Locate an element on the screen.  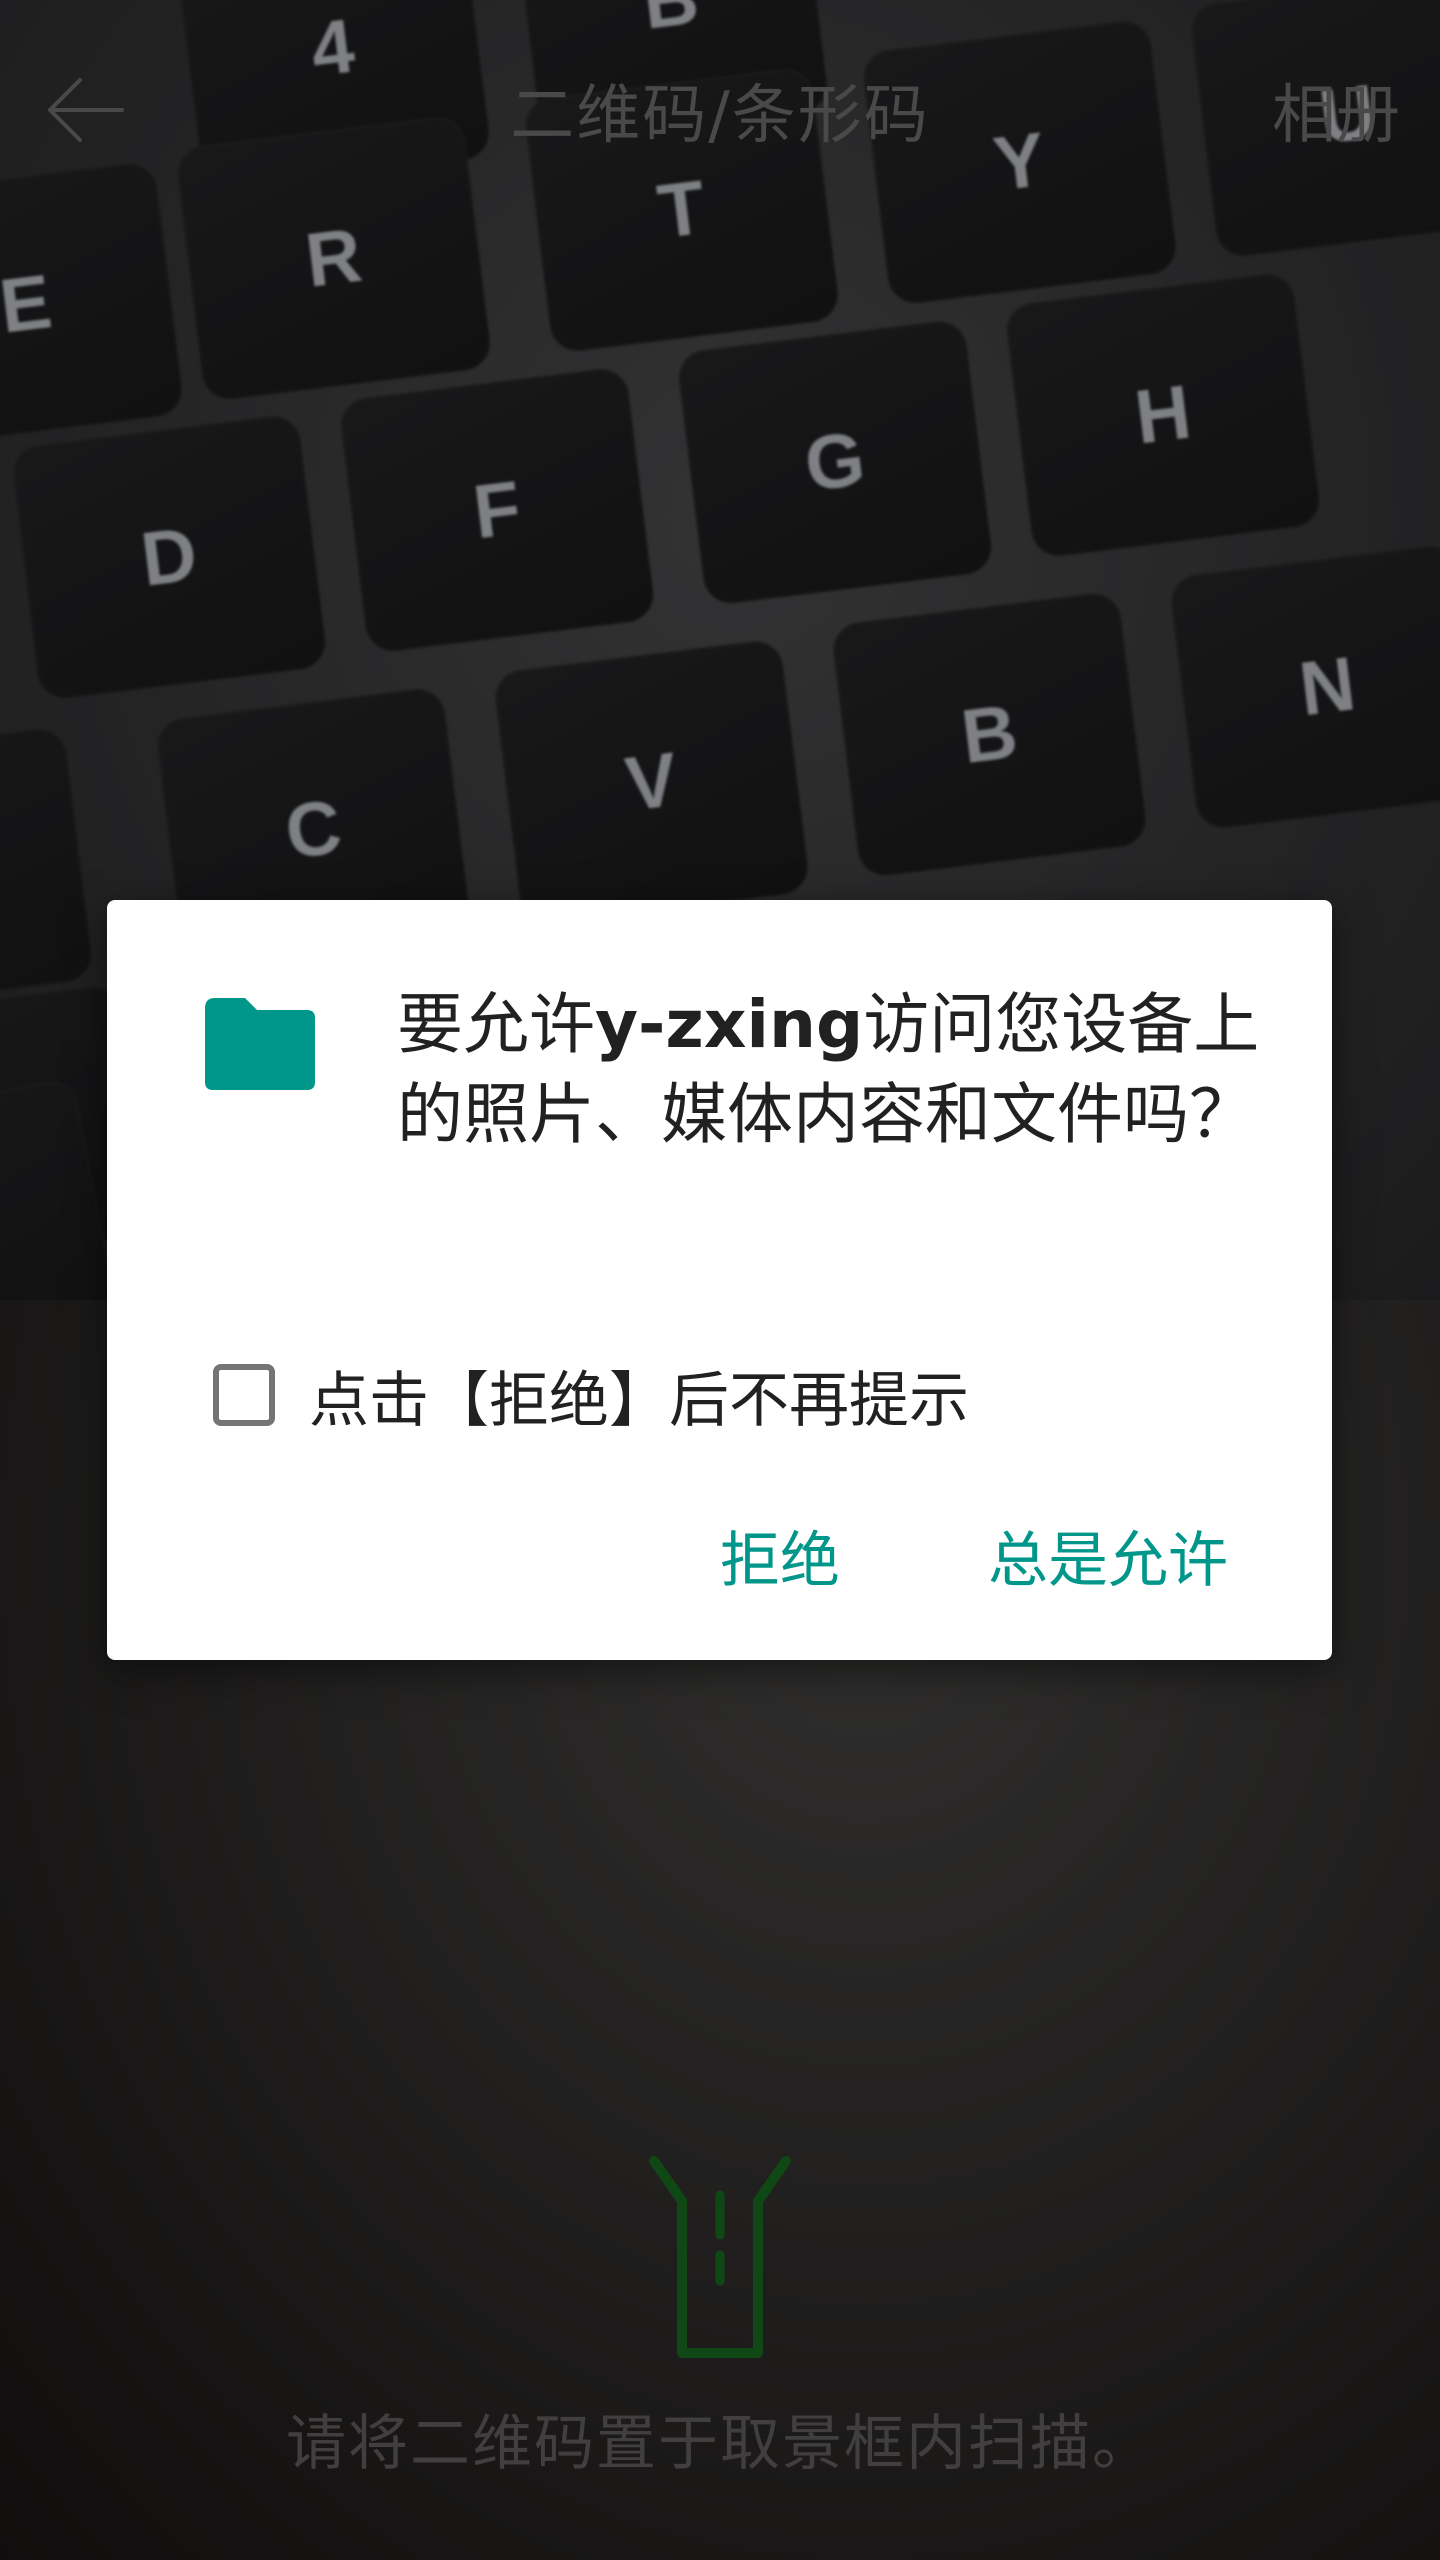
app-name: y-zxing is located at coordinates (729, 1024).